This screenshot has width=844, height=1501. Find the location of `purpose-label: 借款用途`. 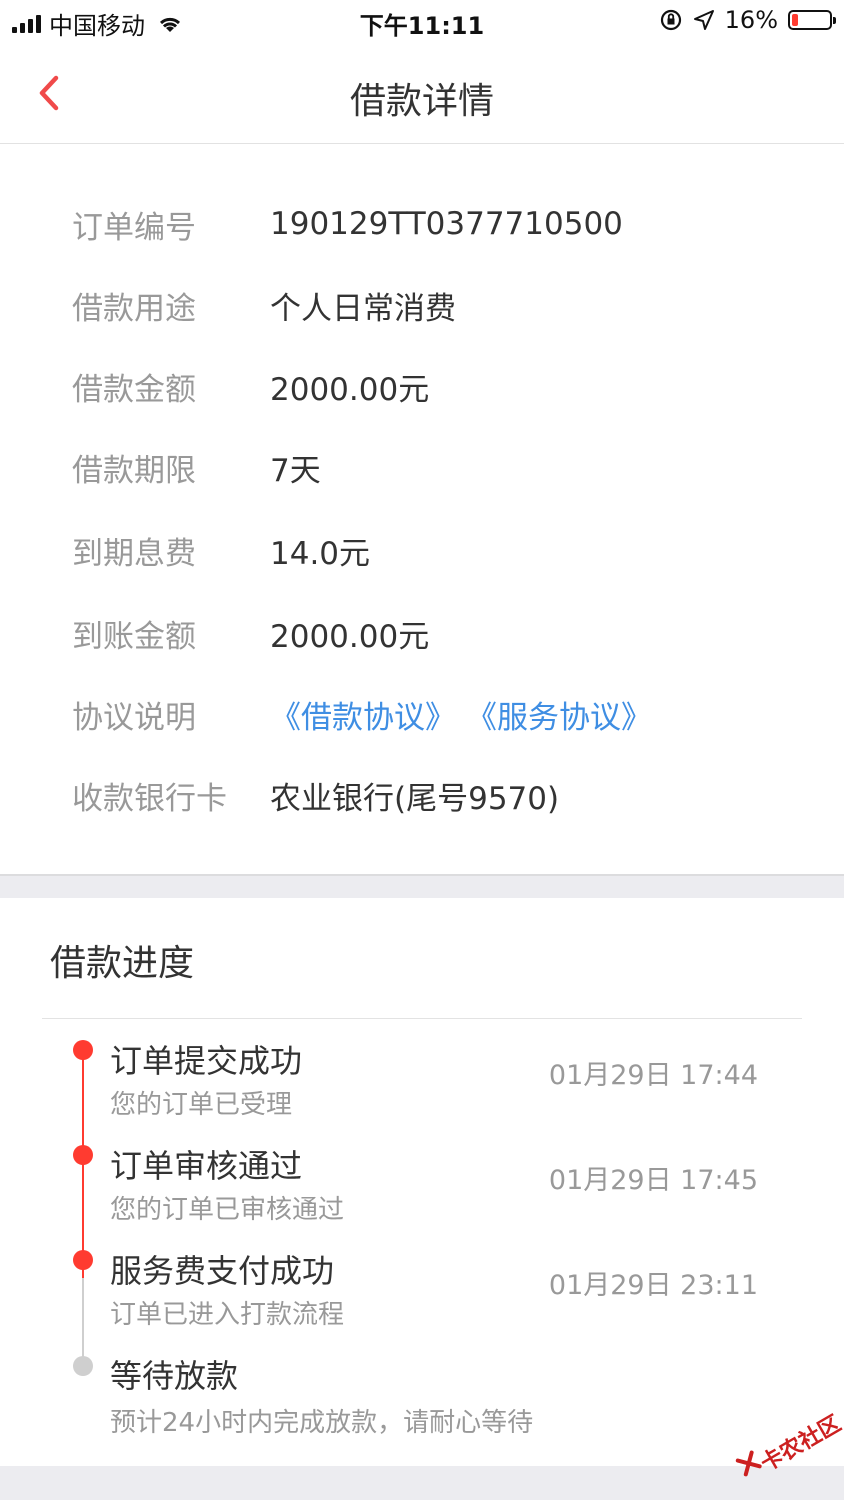

purpose-label: 借款用途 is located at coordinates (134, 308).